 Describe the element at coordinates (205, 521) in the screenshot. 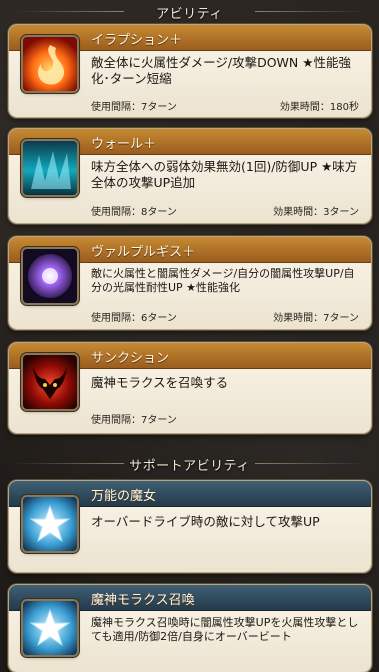

I see `support-description: オーバードライブ時の敵に対して攻撃UP` at that location.